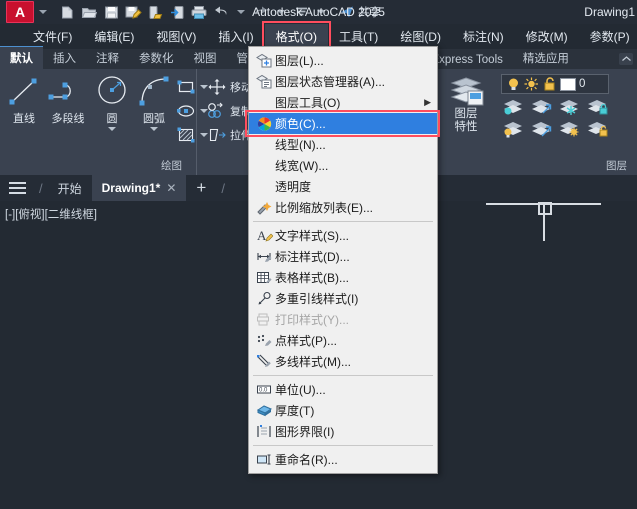 Image resolution: width=637 pixels, height=509 pixels. Describe the element at coordinates (221, 12) in the screenshot. I see `undo-icon` at that location.